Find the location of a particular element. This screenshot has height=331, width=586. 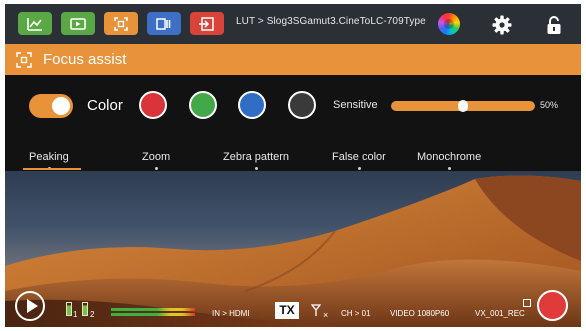

record-file-name: VX_001_REC is located at coordinates (500, 313).